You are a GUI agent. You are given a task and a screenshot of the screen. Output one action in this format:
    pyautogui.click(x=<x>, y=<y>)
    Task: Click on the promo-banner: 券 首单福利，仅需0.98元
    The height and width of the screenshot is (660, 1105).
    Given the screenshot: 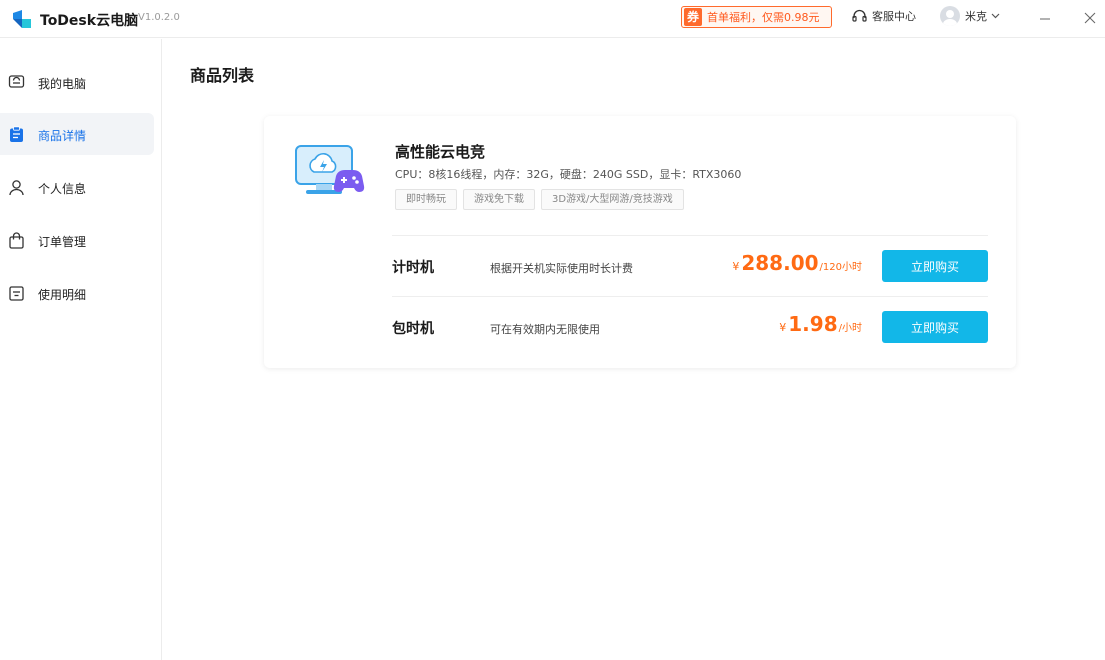 What is the action you would take?
    pyautogui.click(x=756, y=17)
    